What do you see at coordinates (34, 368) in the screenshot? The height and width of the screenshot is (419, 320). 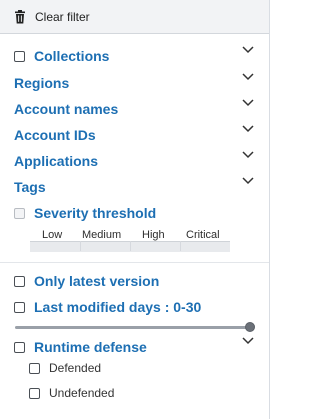 I see `defended-checkbox` at bounding box center [34, 368].